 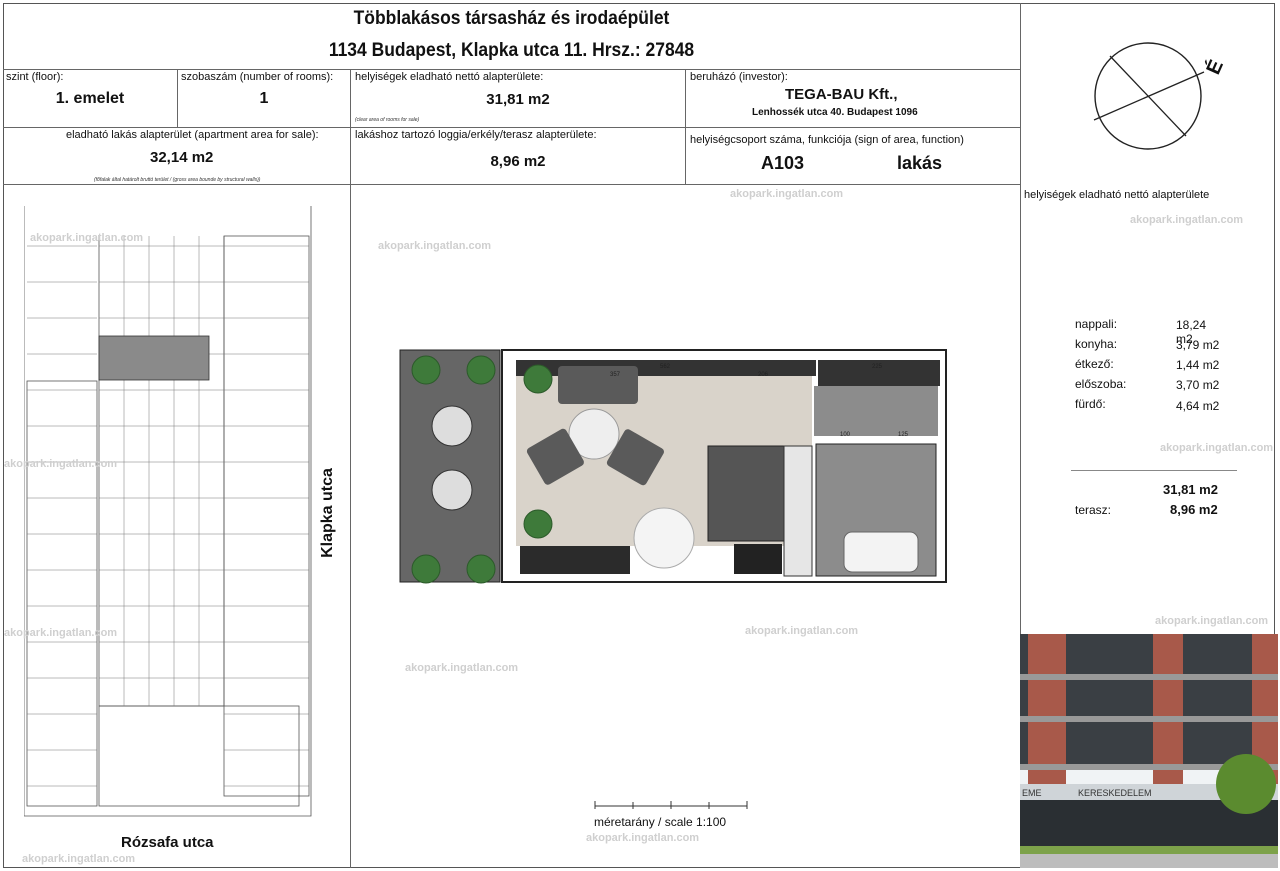 What do you see at coordinates (35, 77) in the screenshot?
I see `floor-label: szint (floor):` at bounding box center [35, 77].